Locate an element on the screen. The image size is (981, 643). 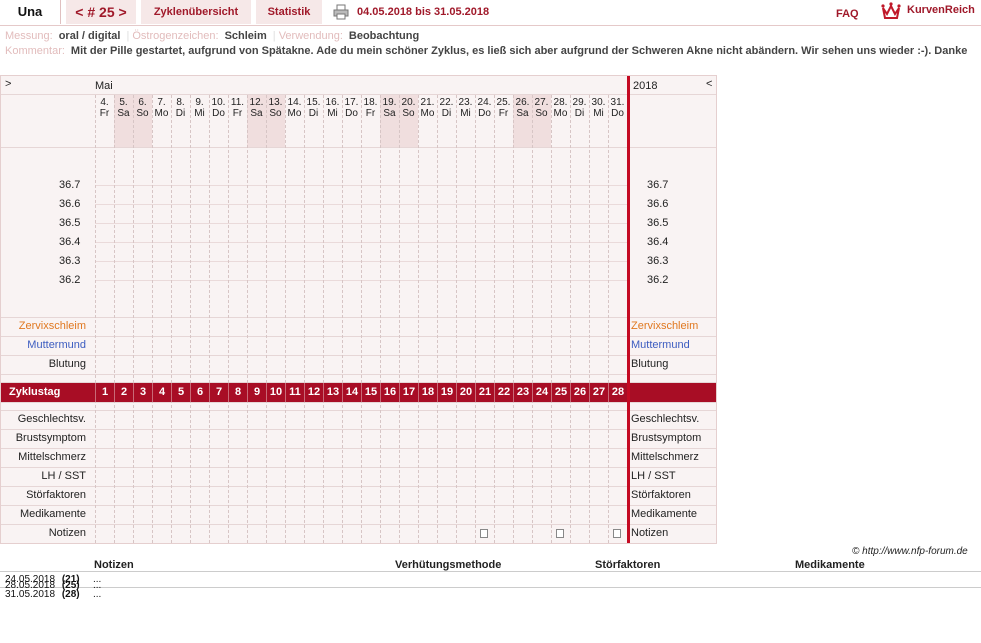
col-disturbances: Störfaktoren is located at coordinates (628, 565).